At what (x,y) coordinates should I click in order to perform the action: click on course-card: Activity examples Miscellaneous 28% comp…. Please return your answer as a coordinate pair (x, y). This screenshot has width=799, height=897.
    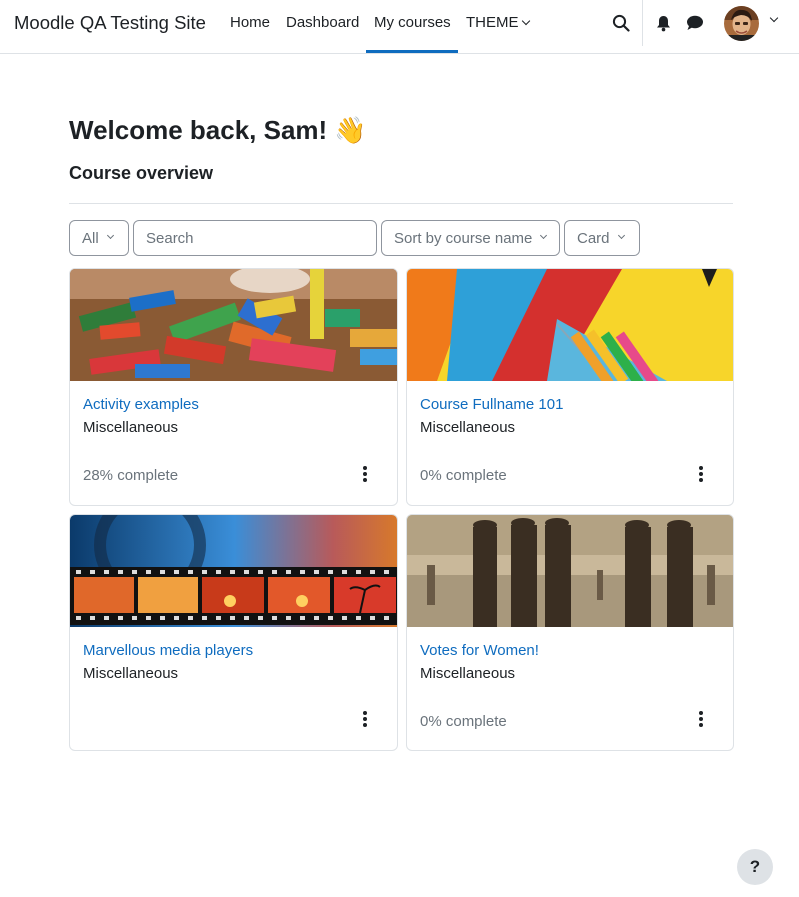
    Looking at the image, I should click on (233, 387).